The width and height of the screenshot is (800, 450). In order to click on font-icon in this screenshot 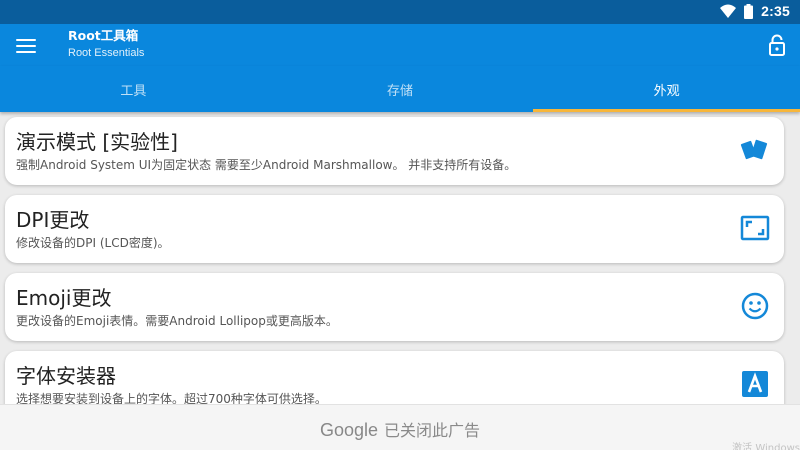, I will do `click(755, 384)`.